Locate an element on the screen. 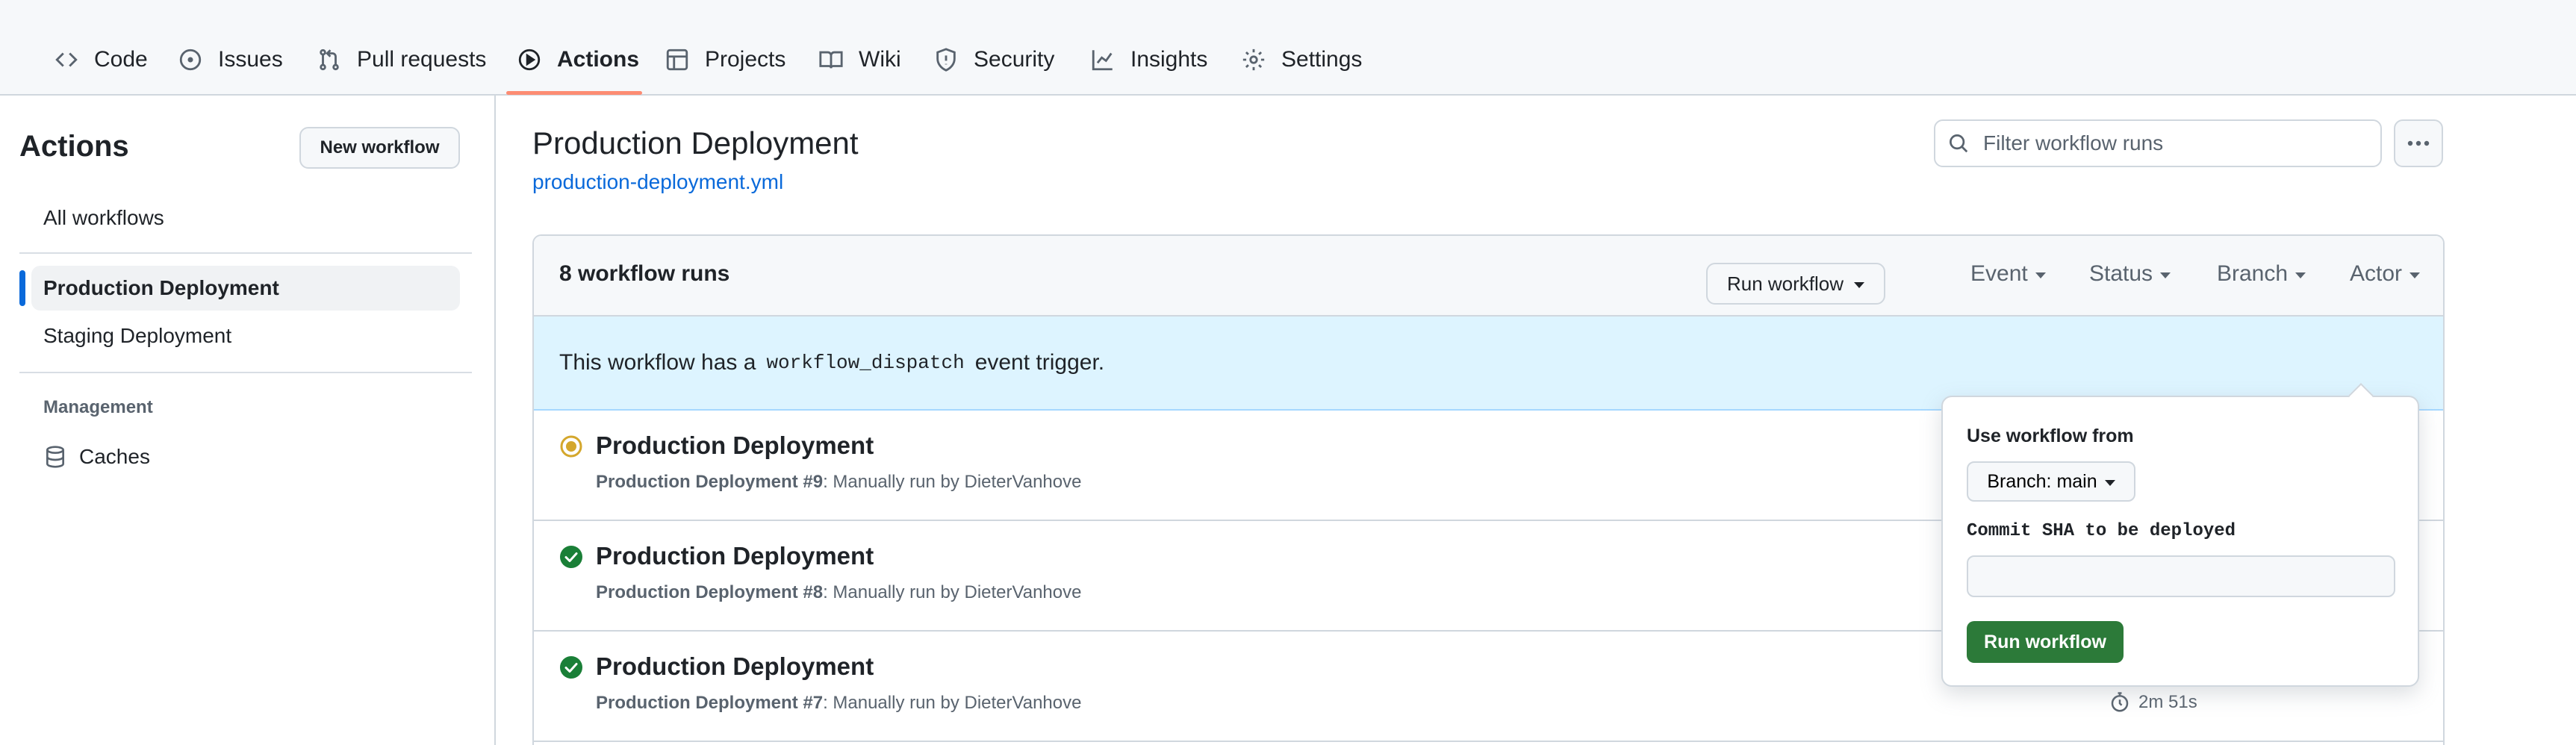 This screenshot has height=745, width=2576. dispatch-text-suffix: event trigger. is located at coordinates (1039, 363).